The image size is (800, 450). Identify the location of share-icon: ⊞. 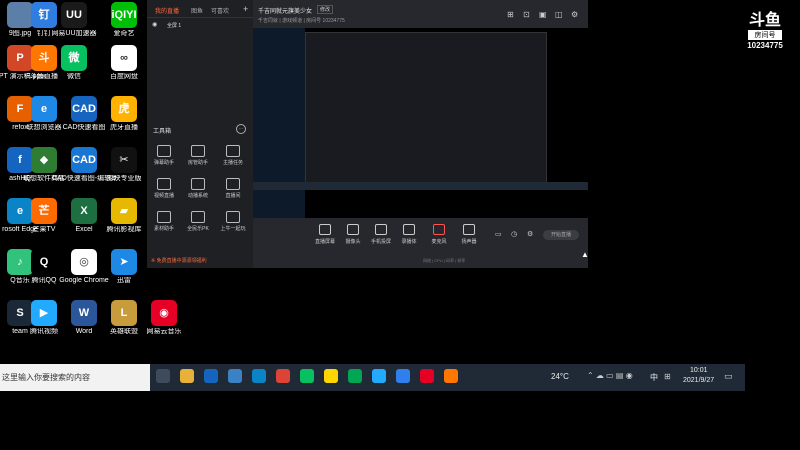
(510, 14).